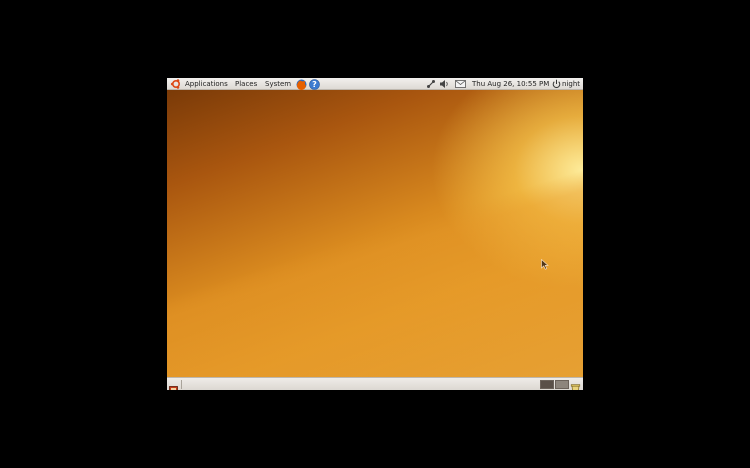 This screenshot has width=750, height=468. What do you see at coordinates (176, 84) in the screenshot?
I see `ubuntu-logo-icon` at bounding box center [176, 84].